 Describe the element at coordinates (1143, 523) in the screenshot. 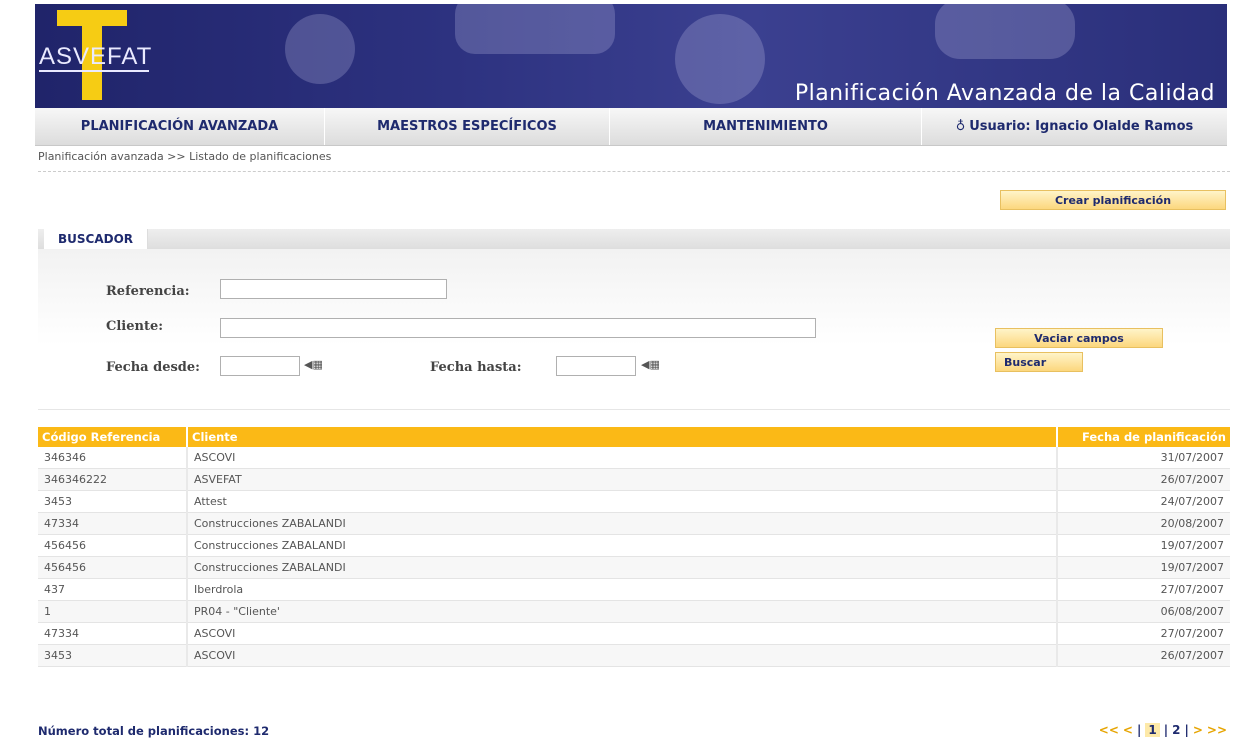

I see `cell-fecha: 20/08/2007` at that location.